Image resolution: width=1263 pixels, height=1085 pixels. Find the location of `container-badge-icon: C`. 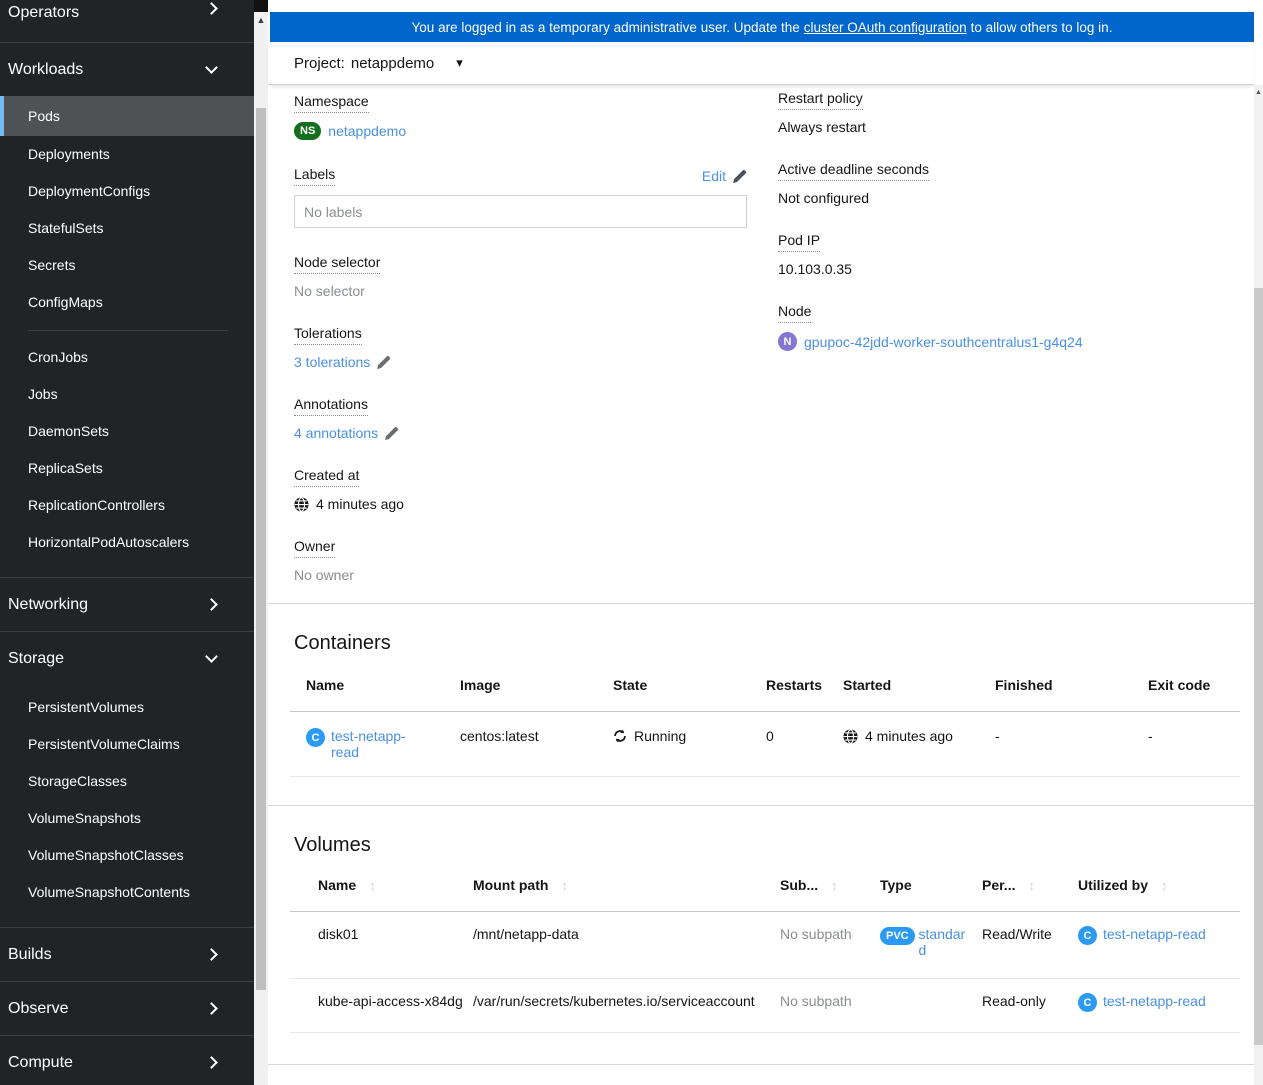

container-badge-icon: C is located at coordinates (1087, 935).